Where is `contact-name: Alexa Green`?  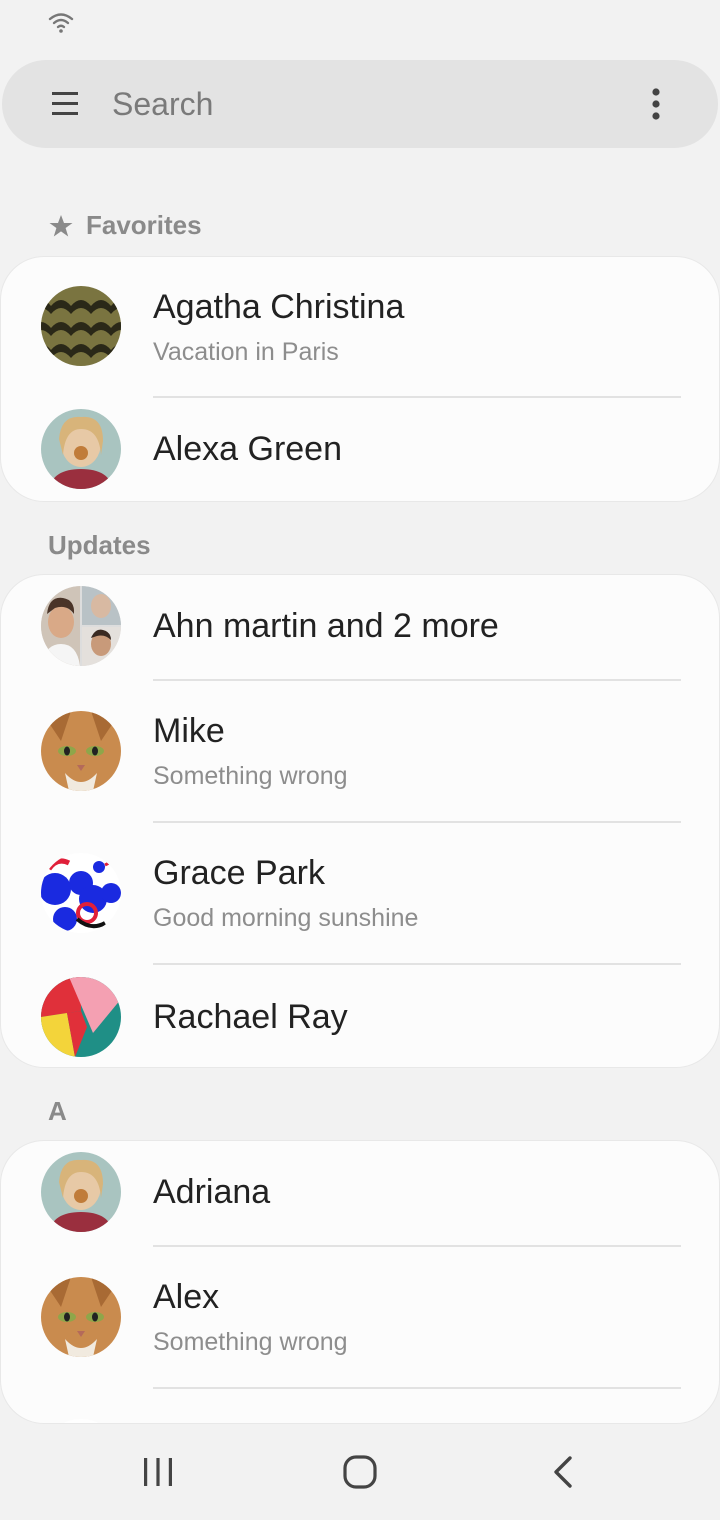 contact-name: Alexa Green is located at coordinates (247, 449).